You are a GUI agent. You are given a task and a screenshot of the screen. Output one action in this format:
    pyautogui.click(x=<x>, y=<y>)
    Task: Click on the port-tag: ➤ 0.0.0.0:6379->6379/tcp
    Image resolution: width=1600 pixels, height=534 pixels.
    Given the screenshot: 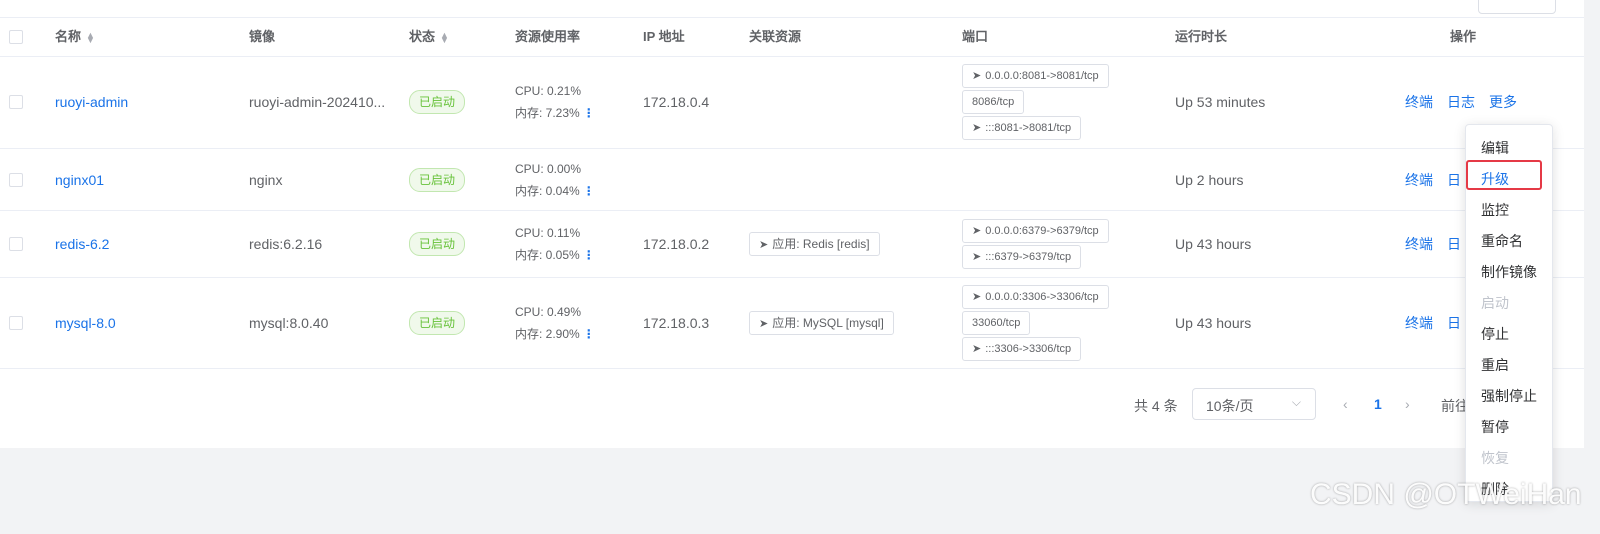 What is the action you would take?
    pyautogui.click(x=1035, y=231)
    